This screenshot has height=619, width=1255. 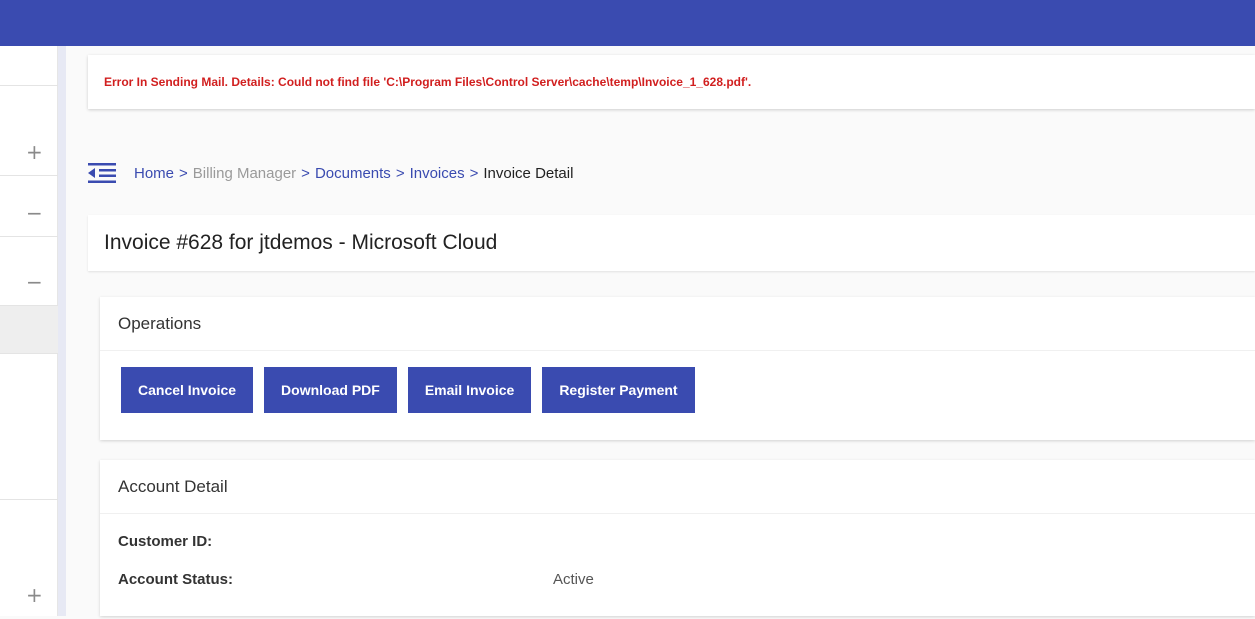 What do you see at coordinates (677, 324) in the screenshot?
I see `operations-heading: Operations` at bounding box center [677, 324].